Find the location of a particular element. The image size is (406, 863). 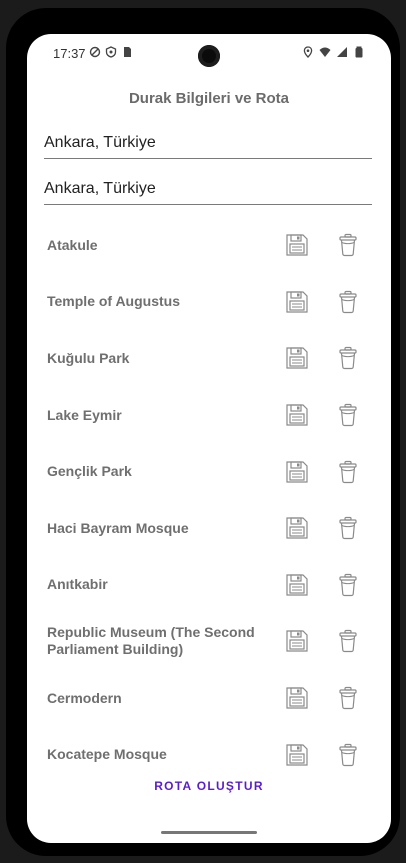

location-icon is located at coordinates (308, 52).